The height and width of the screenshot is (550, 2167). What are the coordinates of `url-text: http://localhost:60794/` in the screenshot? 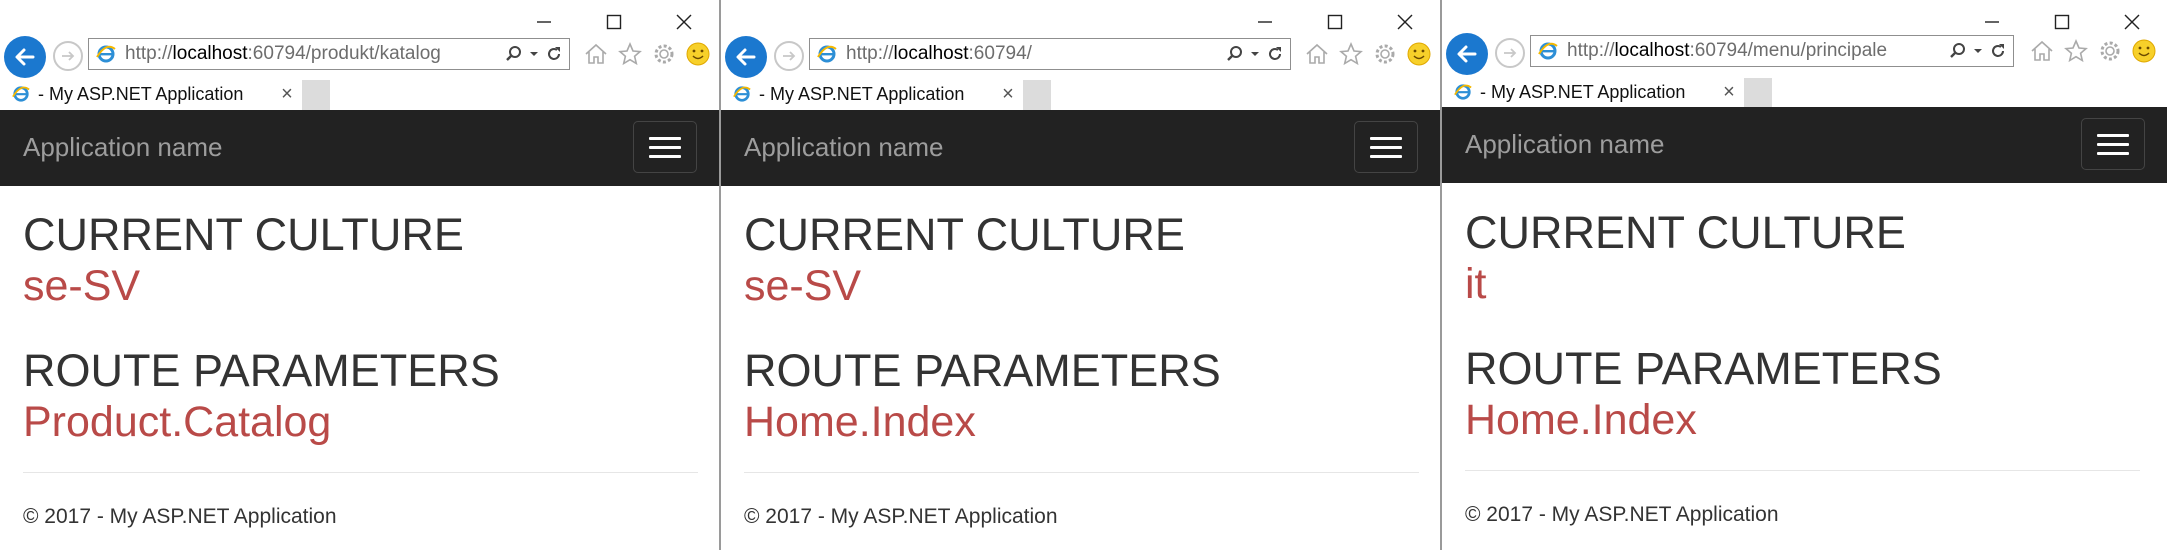 It's located at (1036, 54).